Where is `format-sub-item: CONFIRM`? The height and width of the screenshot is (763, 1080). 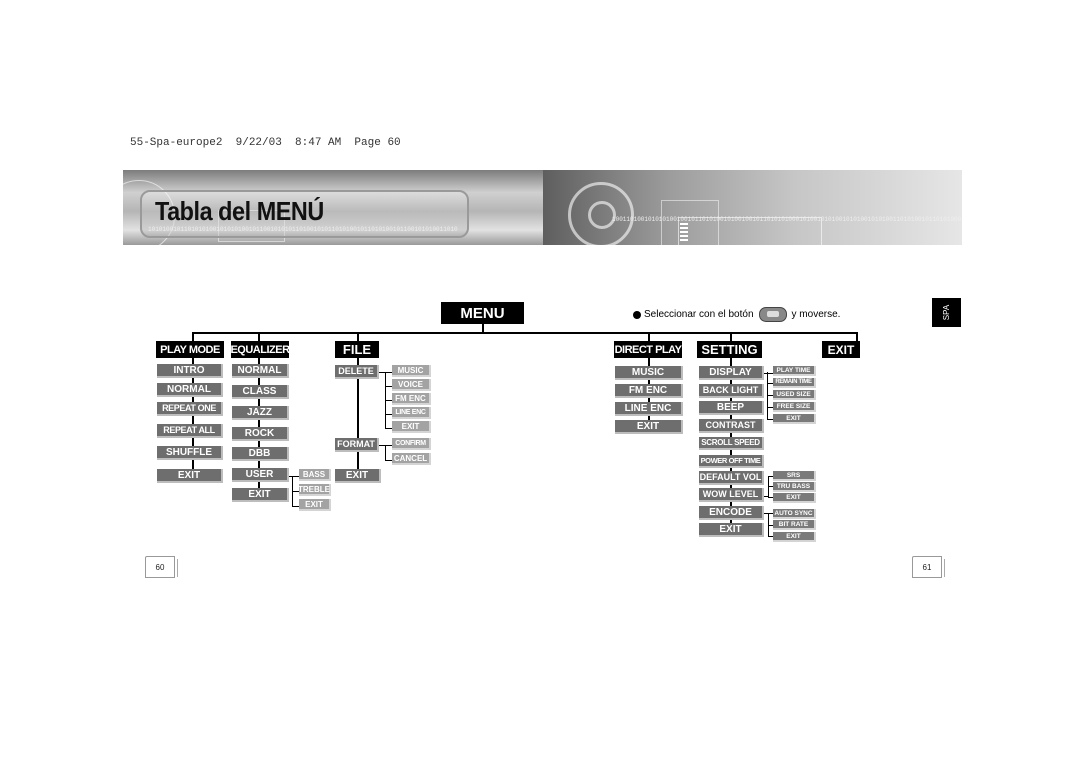 format-sub-item: CONFIRM is located at coordinates (411, 444).